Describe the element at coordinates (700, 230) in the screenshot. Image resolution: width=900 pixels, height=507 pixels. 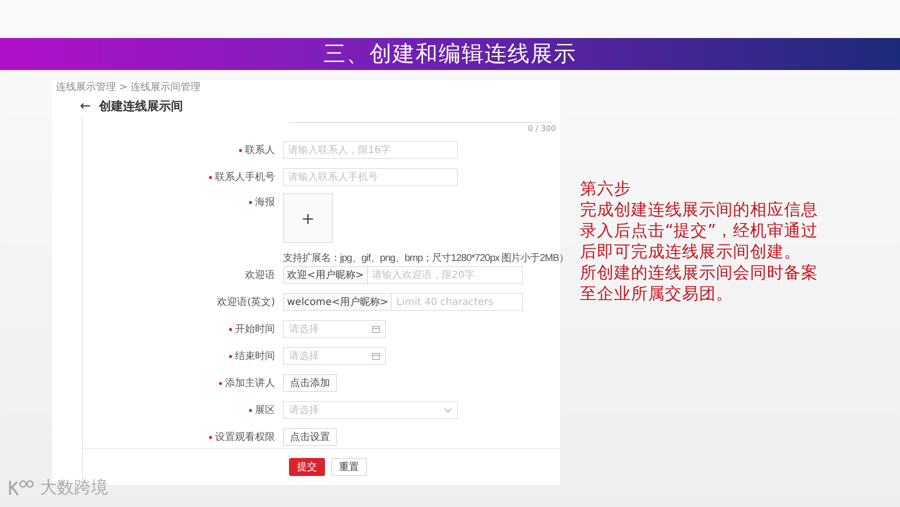
I see `step-description: 完成创建连线展示间的相应信息录入后点击“提交”，经机审通过后即可完成连线展示间创建。` at that location.